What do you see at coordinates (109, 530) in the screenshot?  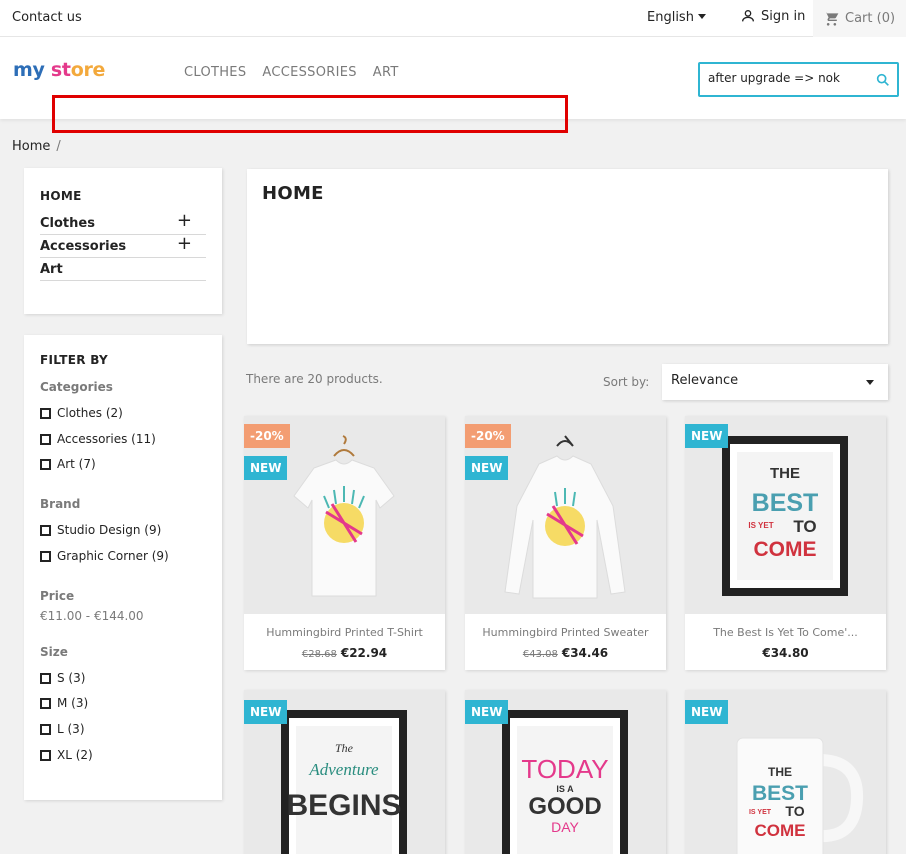 I see `filter-option-label: Studio Design (9)` at bounding box center [109, 530].